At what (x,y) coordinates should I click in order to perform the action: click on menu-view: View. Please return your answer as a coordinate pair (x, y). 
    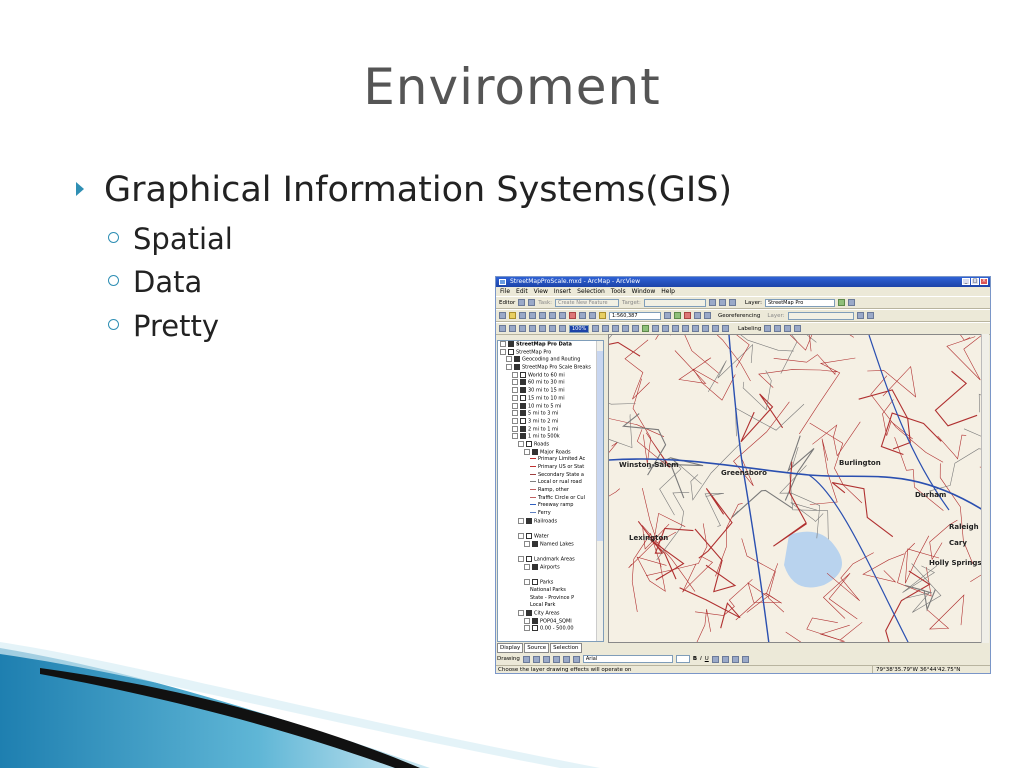
    Looking at the image, I should click on (541, 291).